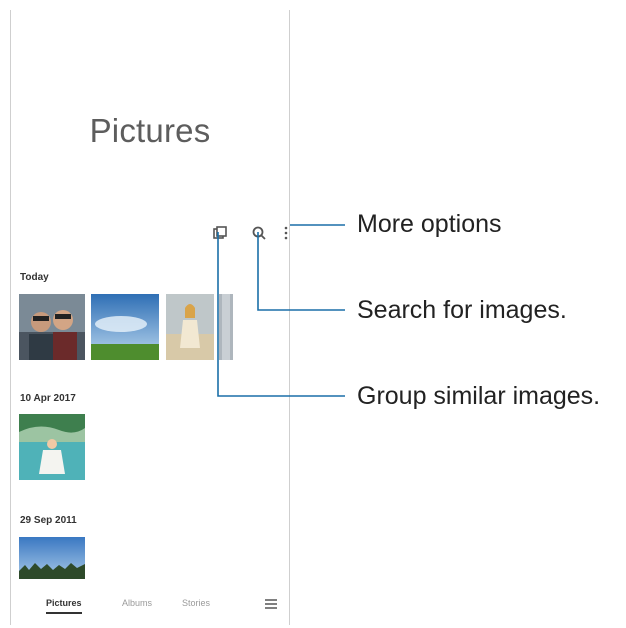  Describe the element at coordinates (150, 130) in the screenshot. I see `page-title: Pictures` at that location.